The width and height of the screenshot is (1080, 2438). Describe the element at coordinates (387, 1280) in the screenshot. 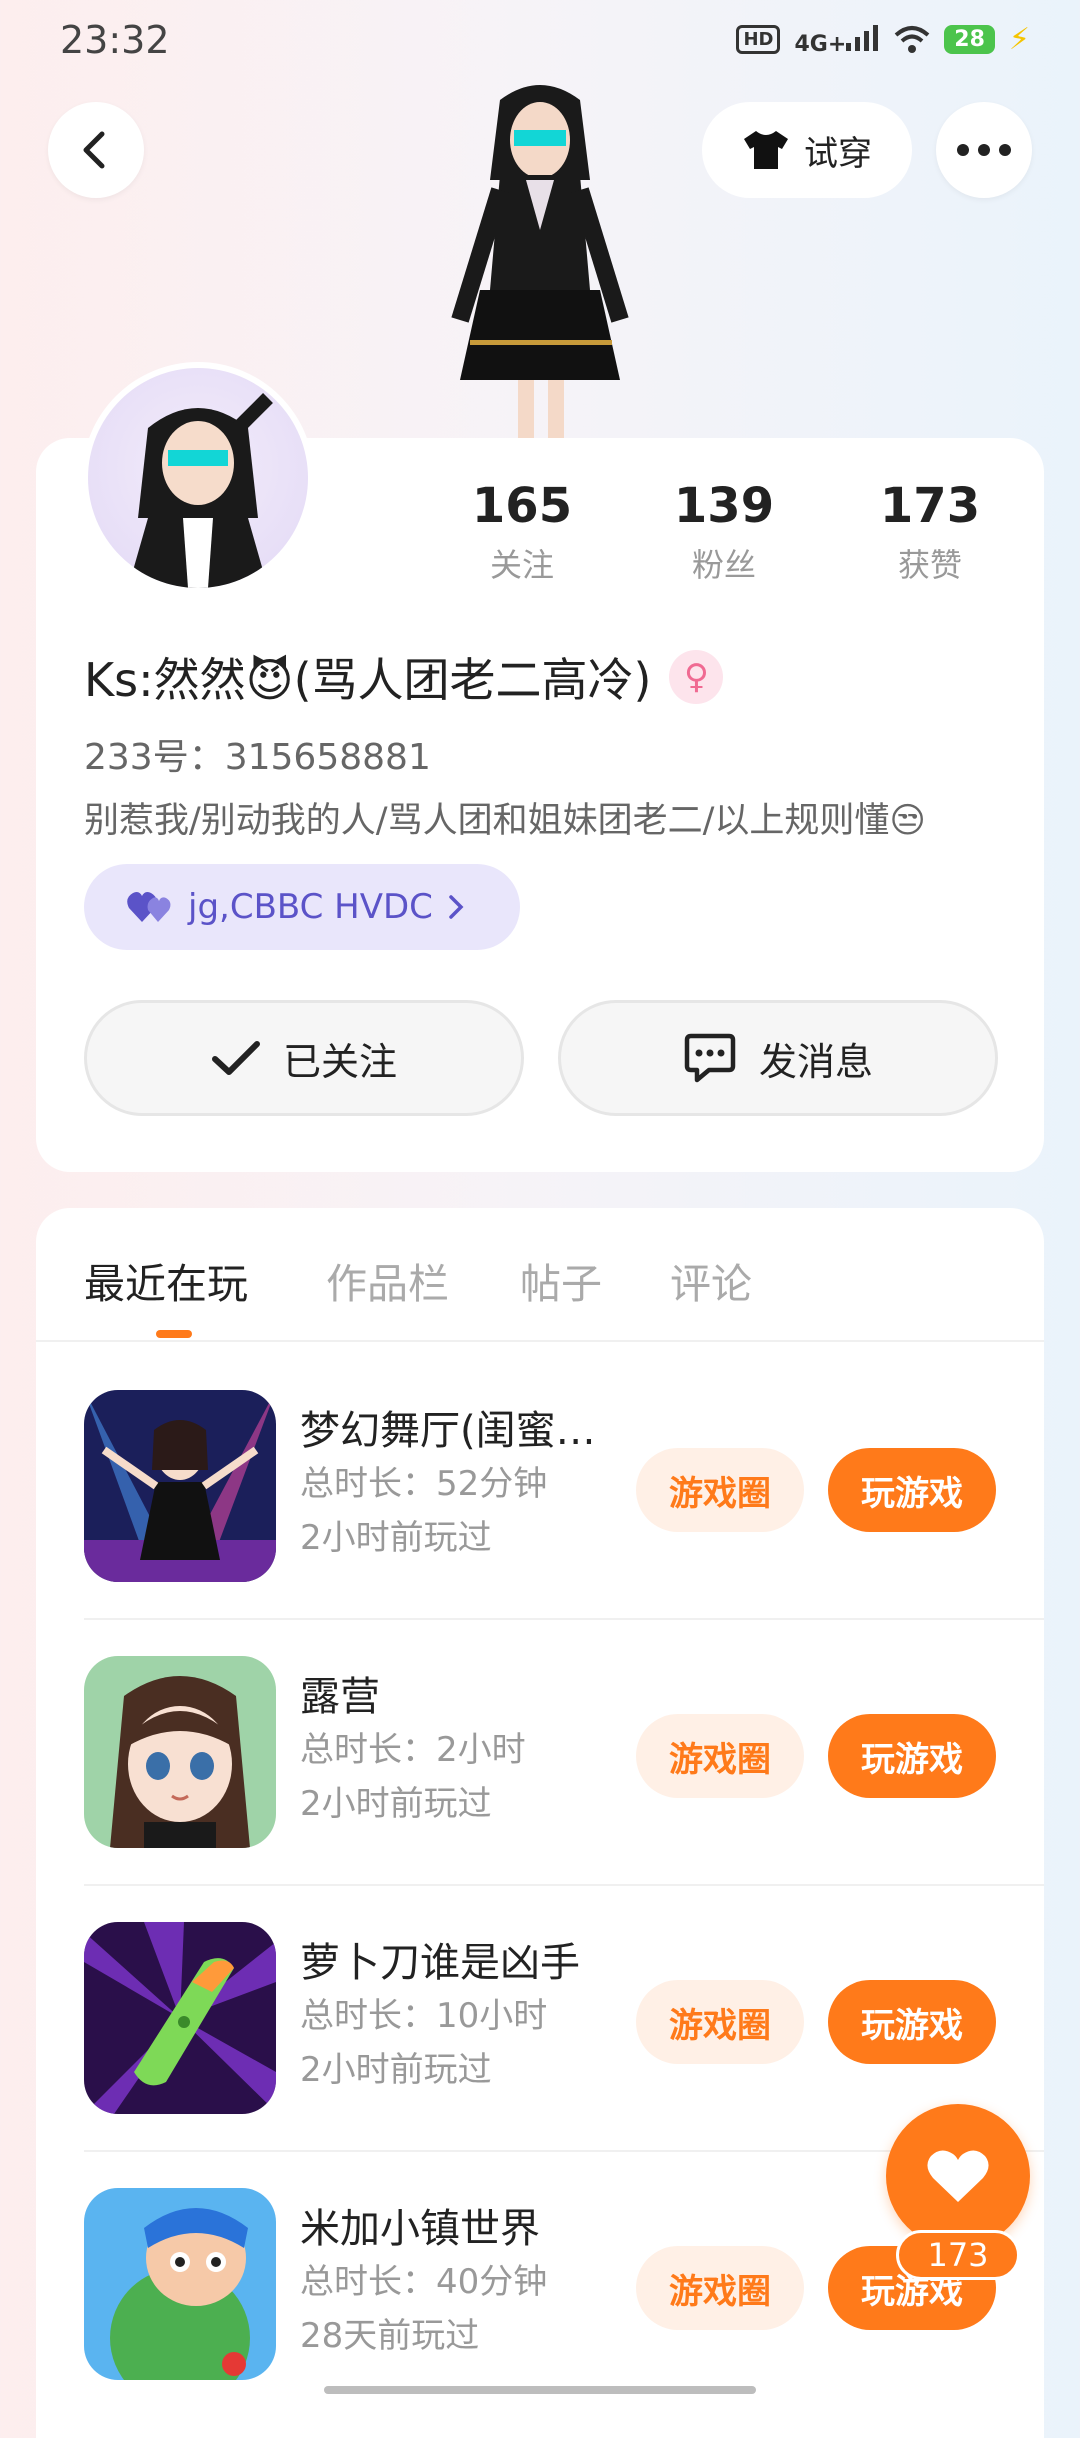

I see `tab-works: 作品栏` at that location.